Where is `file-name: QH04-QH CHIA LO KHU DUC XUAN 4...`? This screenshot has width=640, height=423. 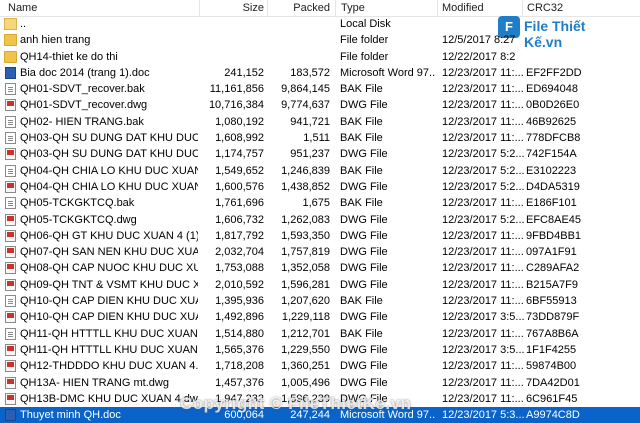 file-name: QH04-QH CHIA LO KHU DUC XUAN 4... is located at coordinates (109, 186).